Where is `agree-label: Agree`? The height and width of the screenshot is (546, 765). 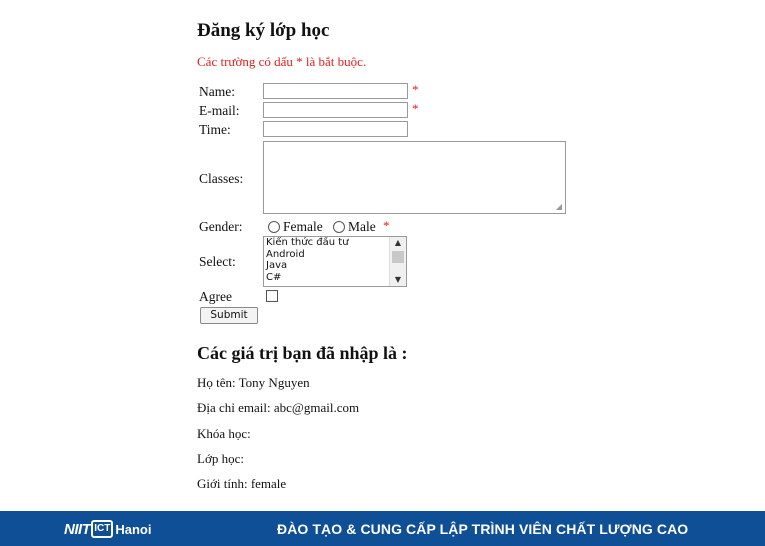
agree-label: Agree is located at coordinates (215, 296).